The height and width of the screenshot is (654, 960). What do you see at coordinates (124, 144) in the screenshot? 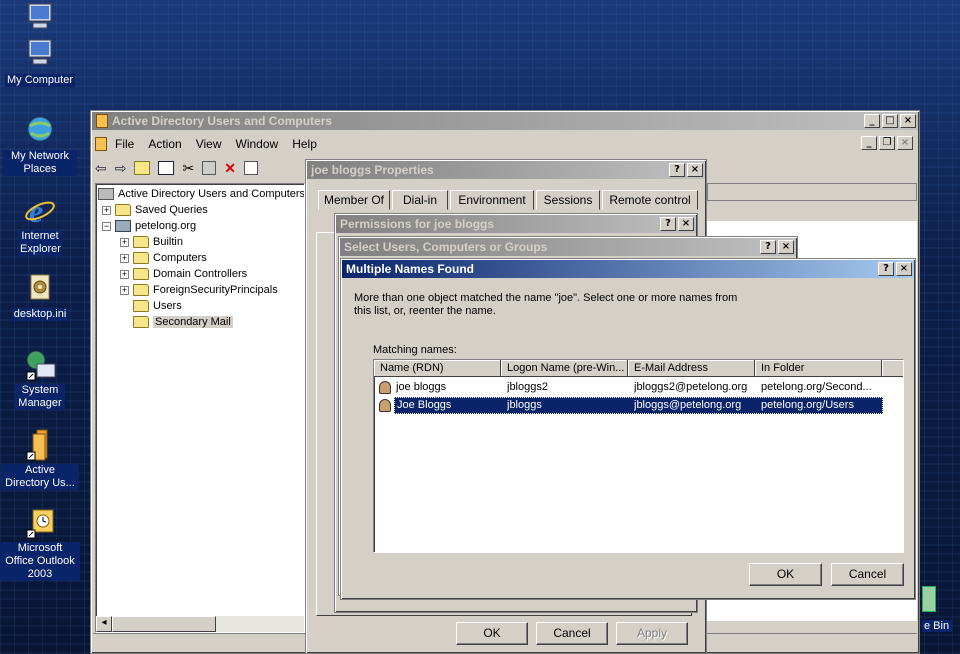
I see `menu-file: File` at bounding box center [124, 144].